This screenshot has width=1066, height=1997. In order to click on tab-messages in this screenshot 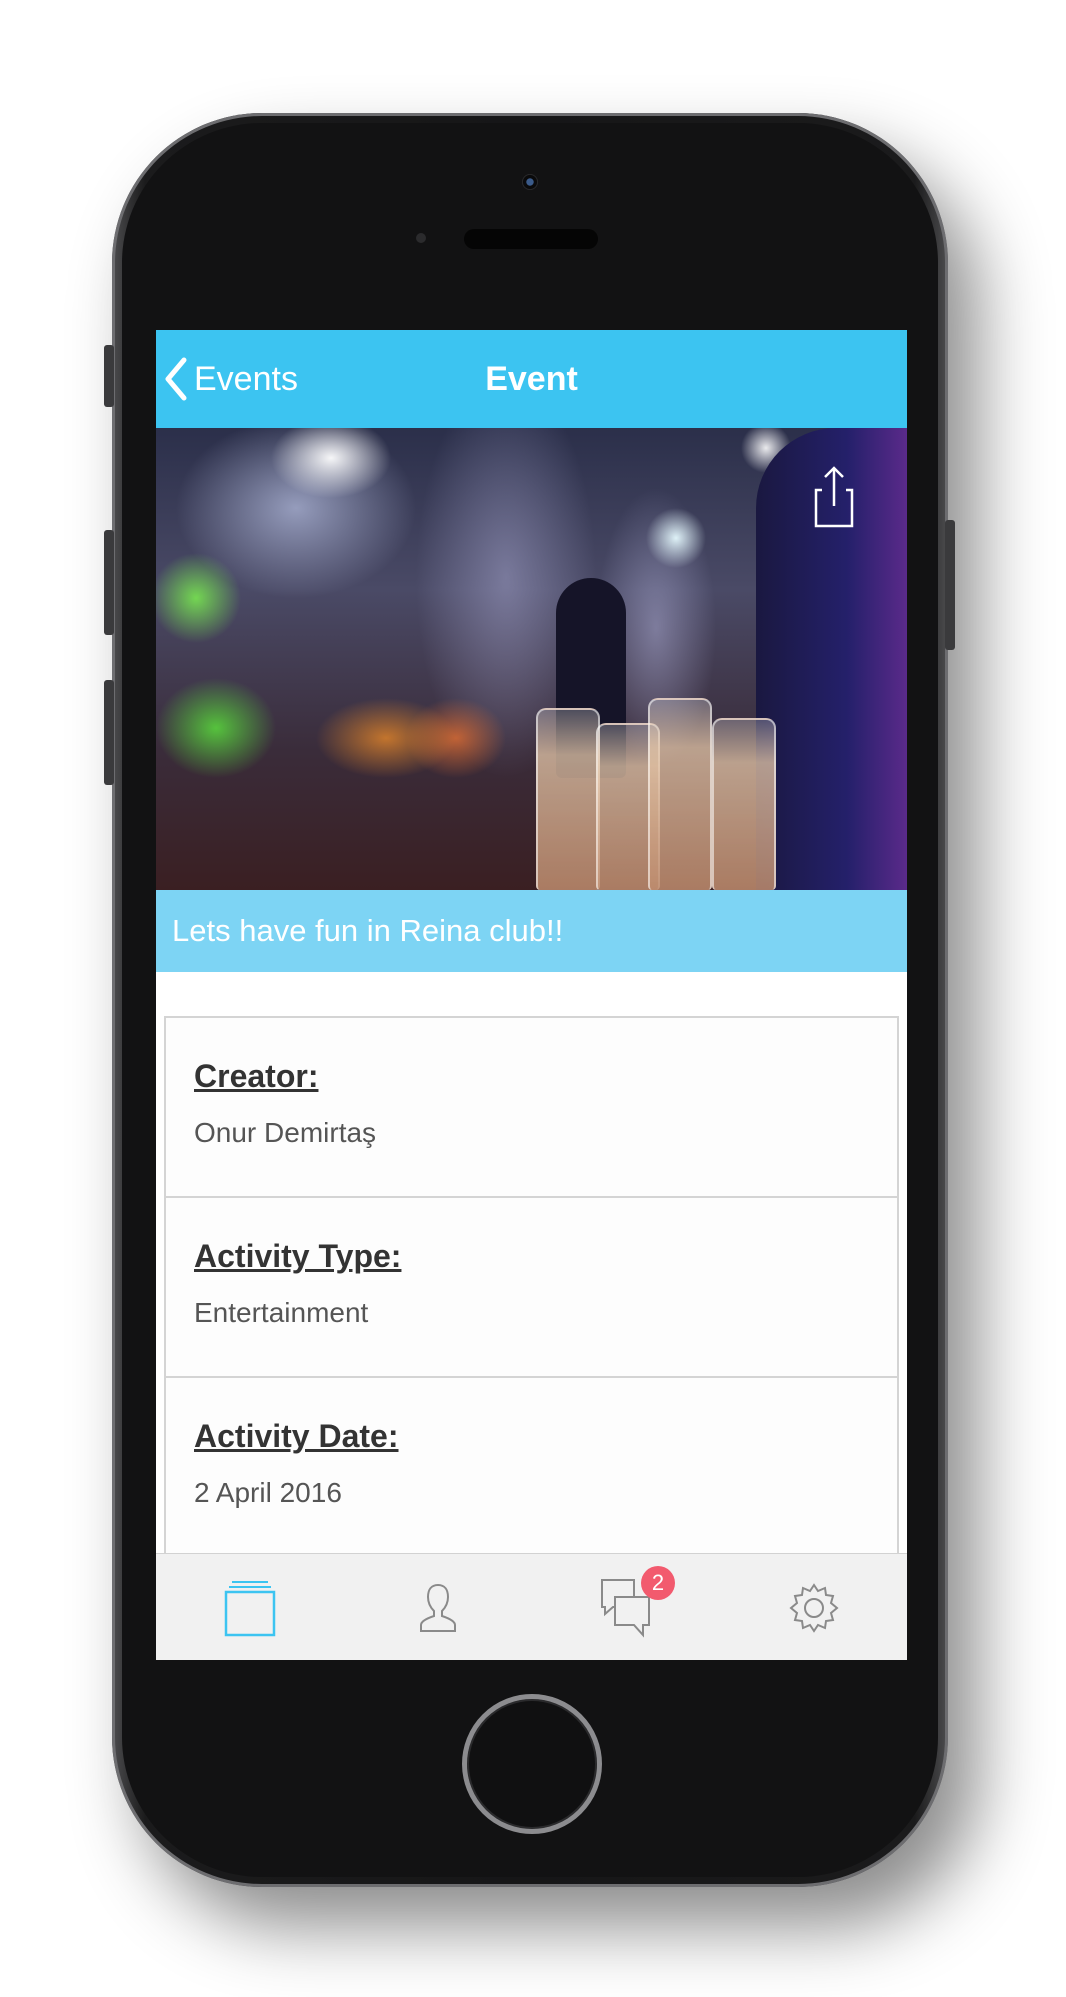, I will do `click(626, 1607)`.